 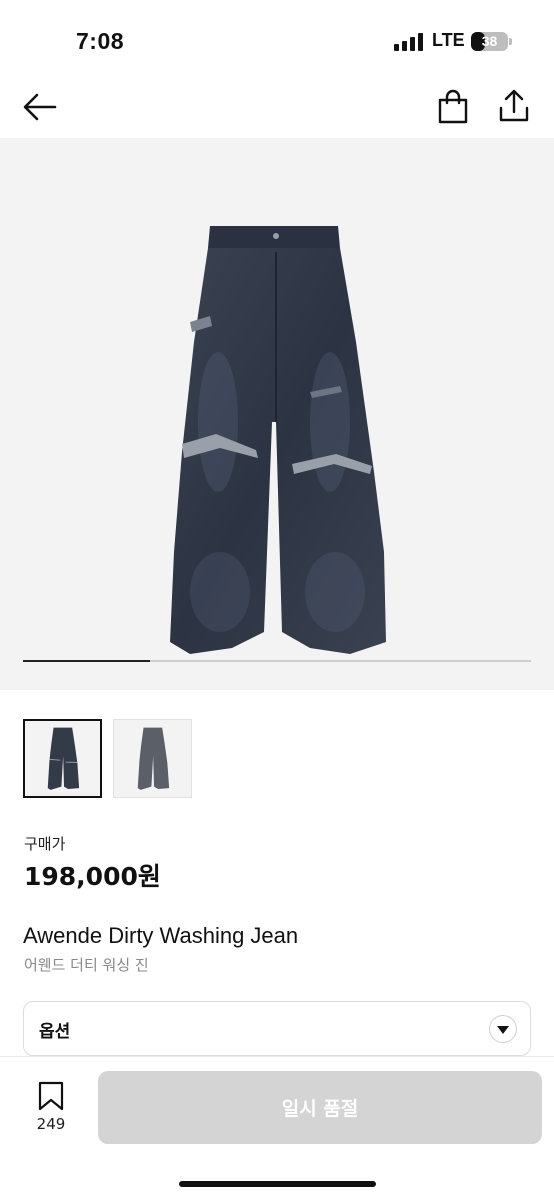 I want to click on product-name-korean: 어웬드 더티 워싱 진, so click(x=86, y=965).